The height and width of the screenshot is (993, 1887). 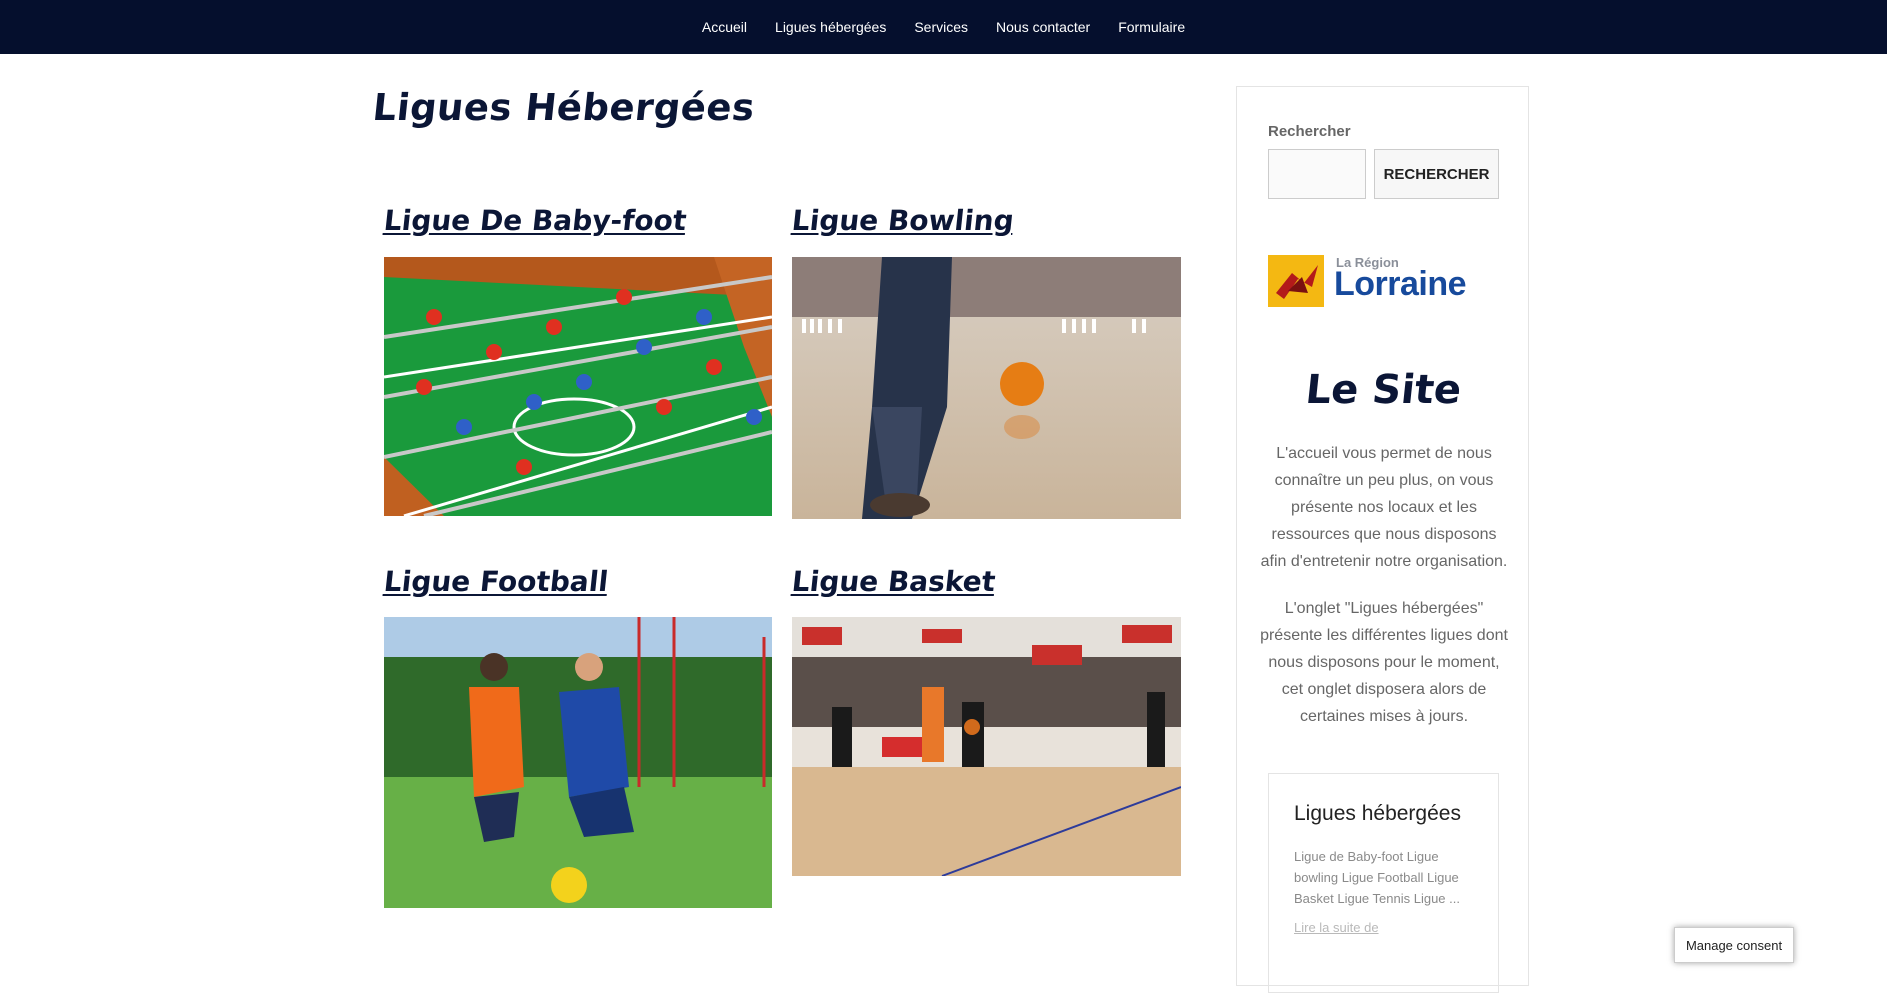 I want to click on search-label: Rechercher, so click(x=1309, y=131).